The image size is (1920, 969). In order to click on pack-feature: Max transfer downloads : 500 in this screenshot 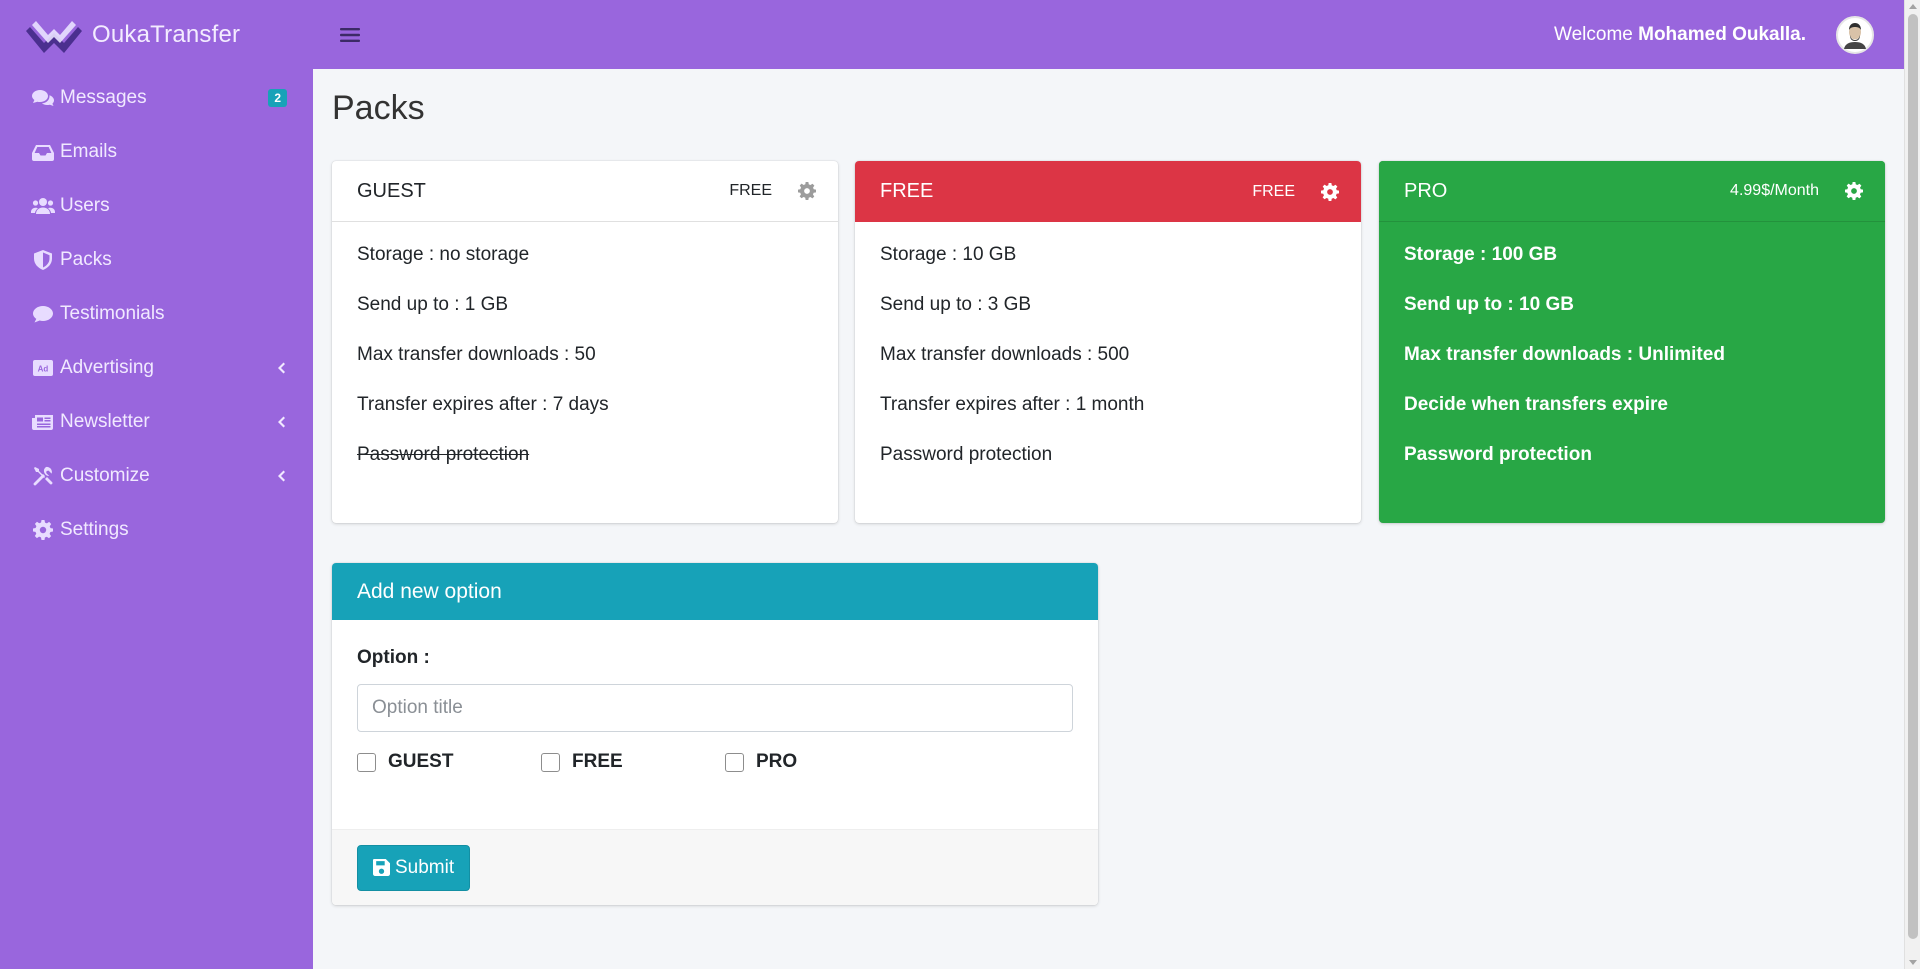, I will do `click(1005, 354)`.